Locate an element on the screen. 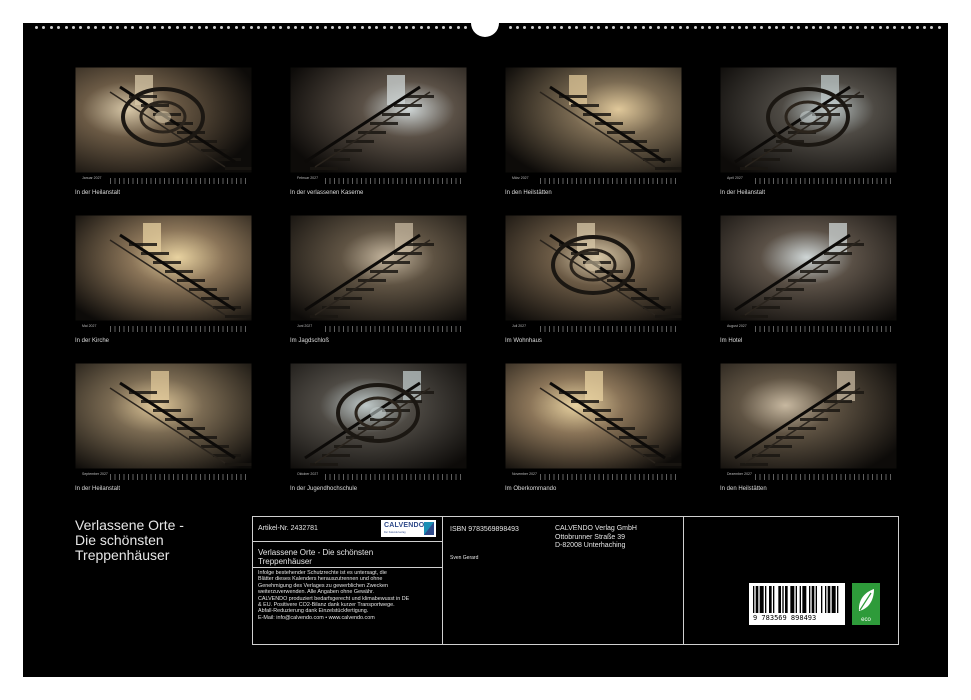 Image resolution: width=971 pixels, height=700 pixels. month-name: Oktober 2027 is located at coordinates (308, 474).